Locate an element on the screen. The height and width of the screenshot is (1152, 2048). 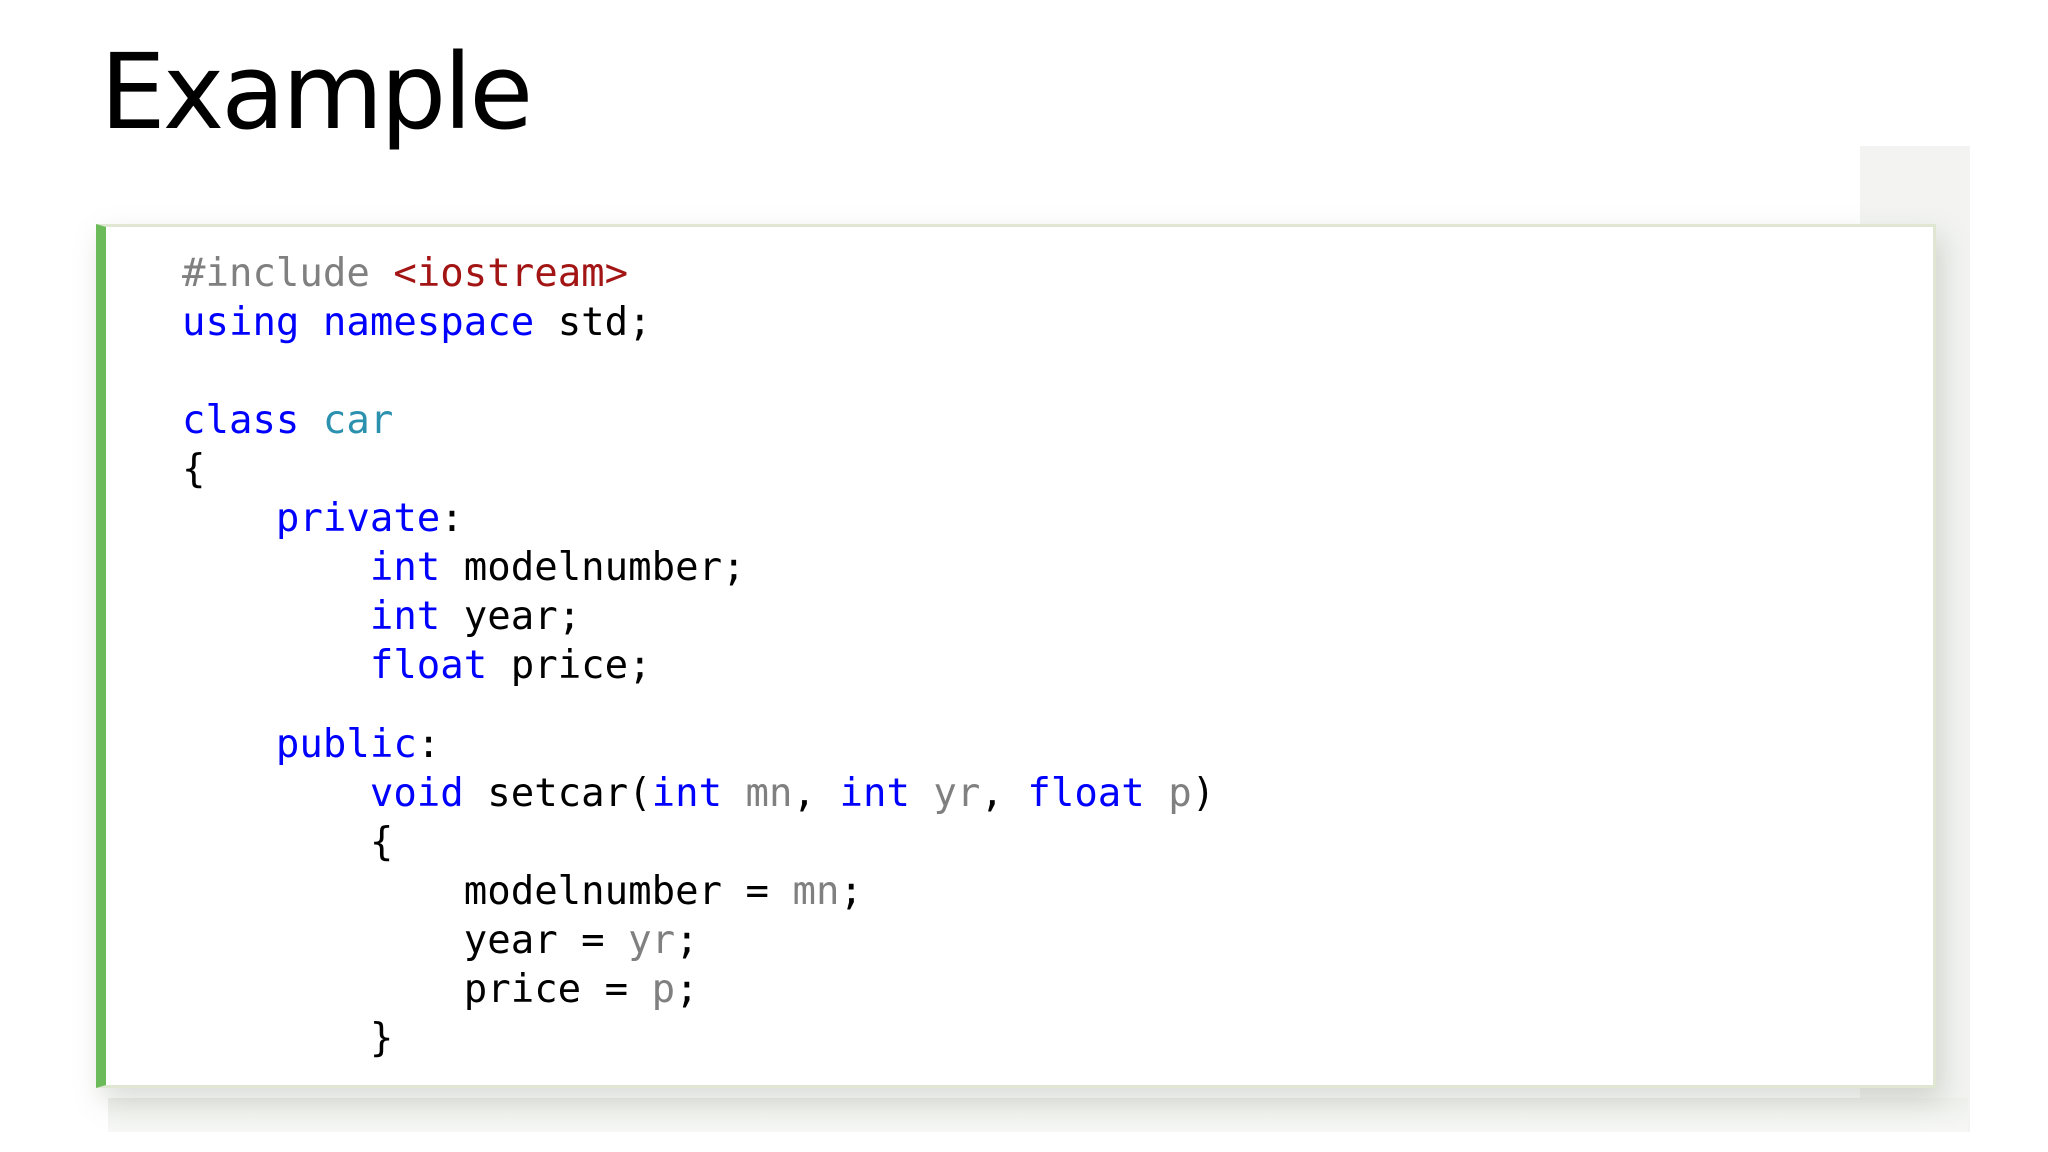
code-line: float price; is located at coordinates (698, 665).